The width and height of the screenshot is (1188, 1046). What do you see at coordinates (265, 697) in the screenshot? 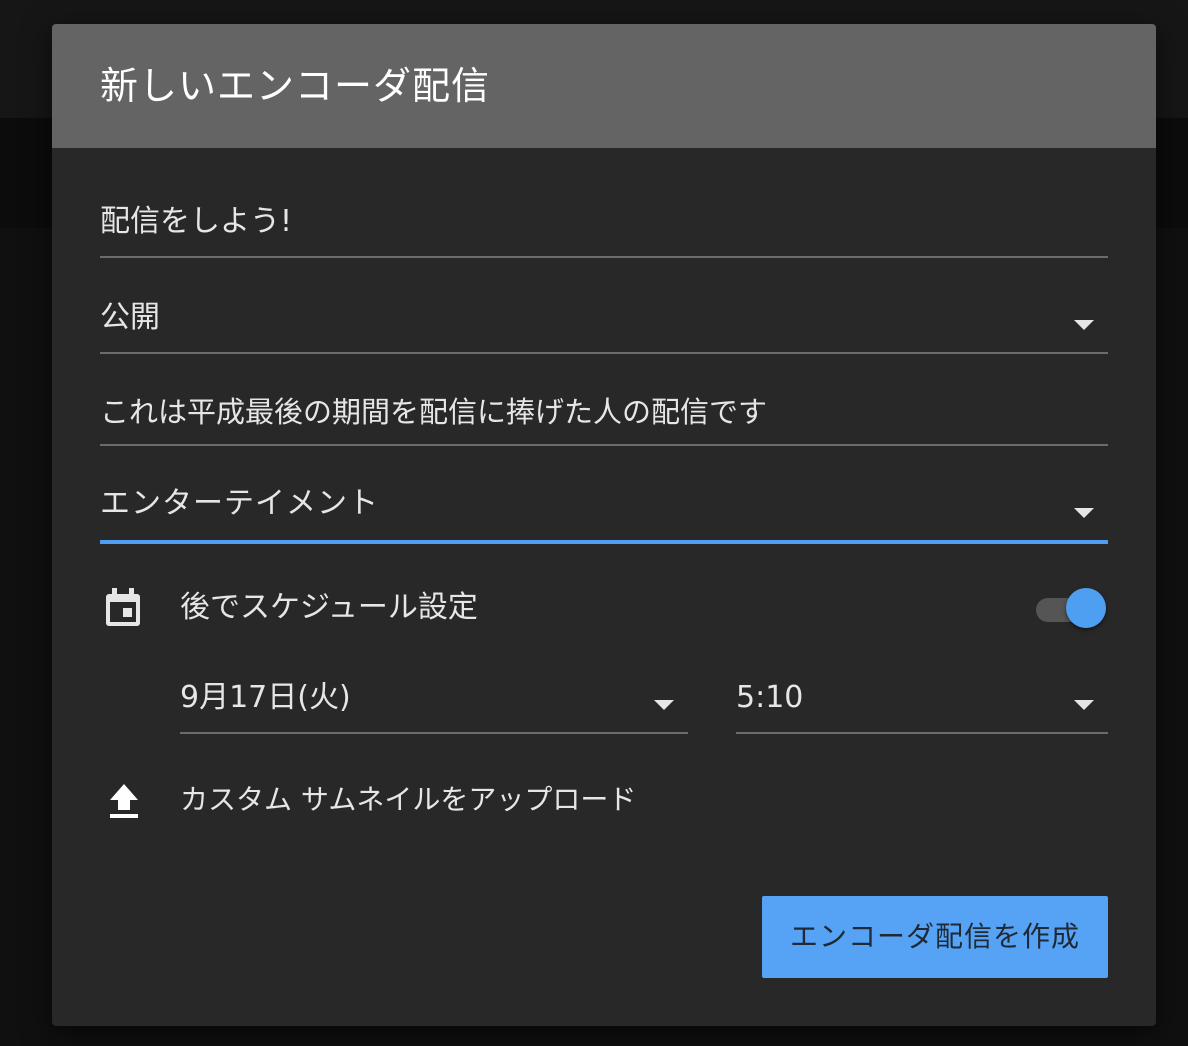
I see `date-select-value: 9月17日(火)` at bounding box center [265, 697].